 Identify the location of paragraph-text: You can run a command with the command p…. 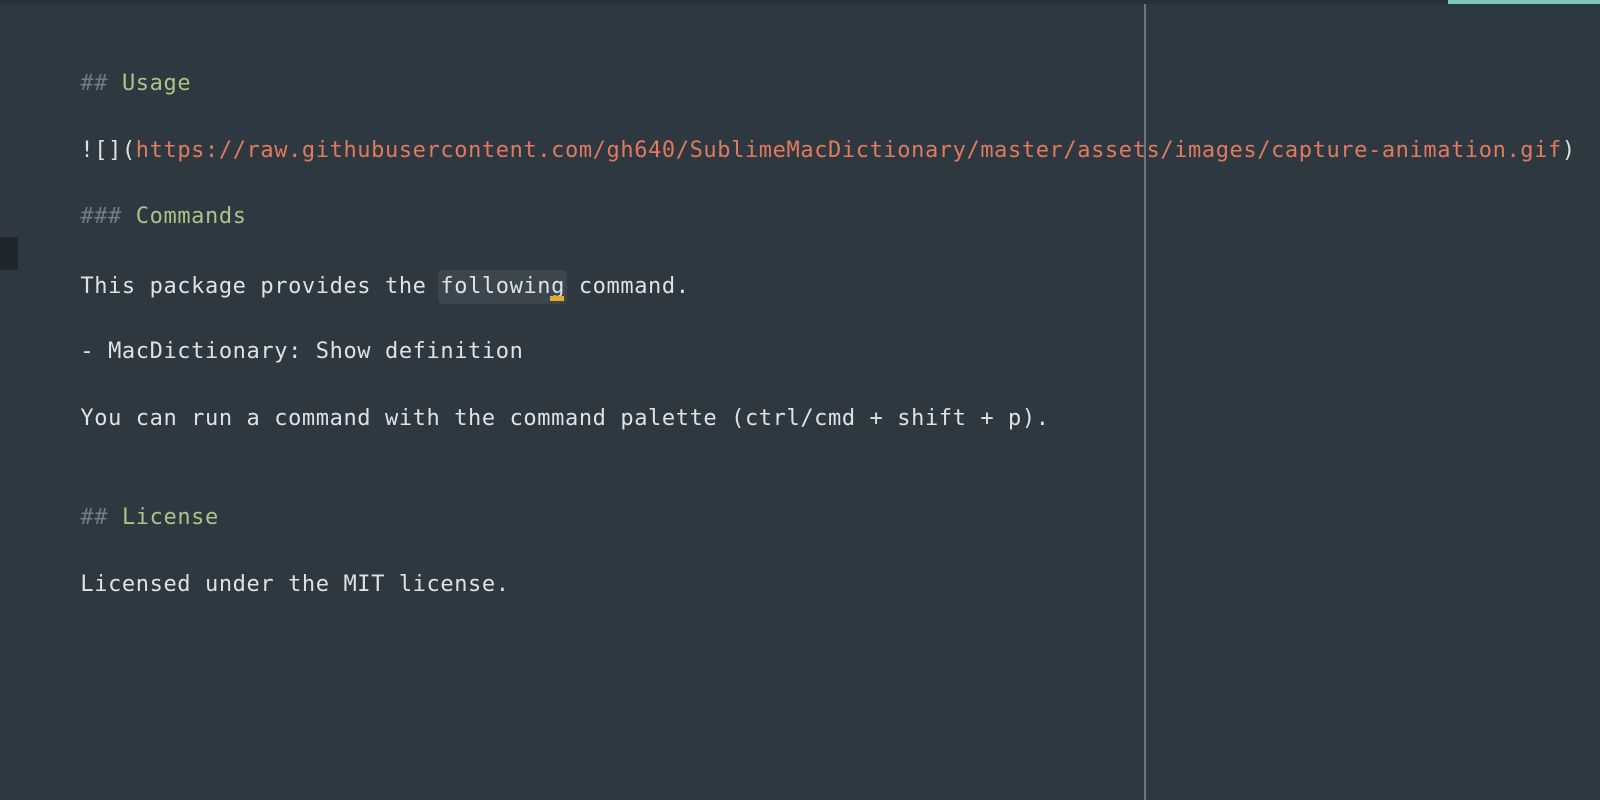
(565, 418).